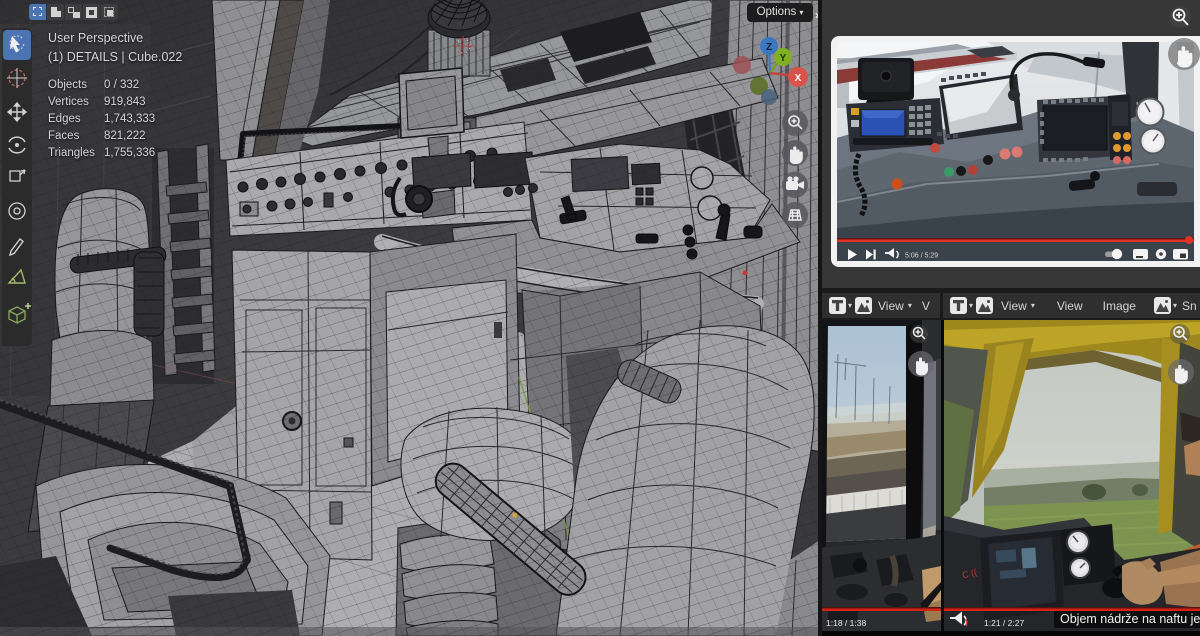 The height and width of the screenshot is (636, 1200). Describe the element at coordinates (1130, 619) in the screenshot. I see `svg-text: Objem nádrže na naftu je 4` at that location.